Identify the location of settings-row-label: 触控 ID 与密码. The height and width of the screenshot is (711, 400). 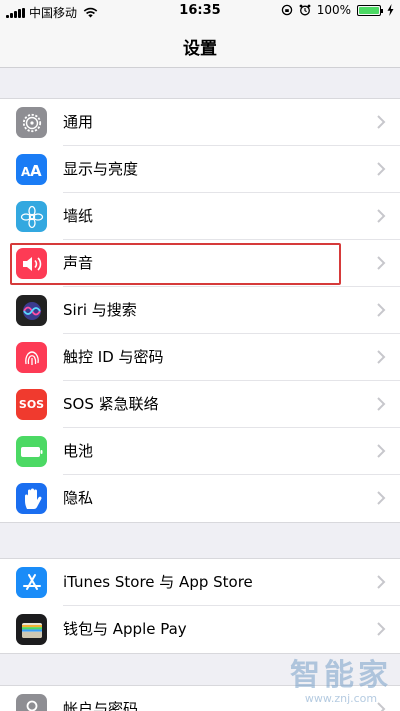
(113, 357).